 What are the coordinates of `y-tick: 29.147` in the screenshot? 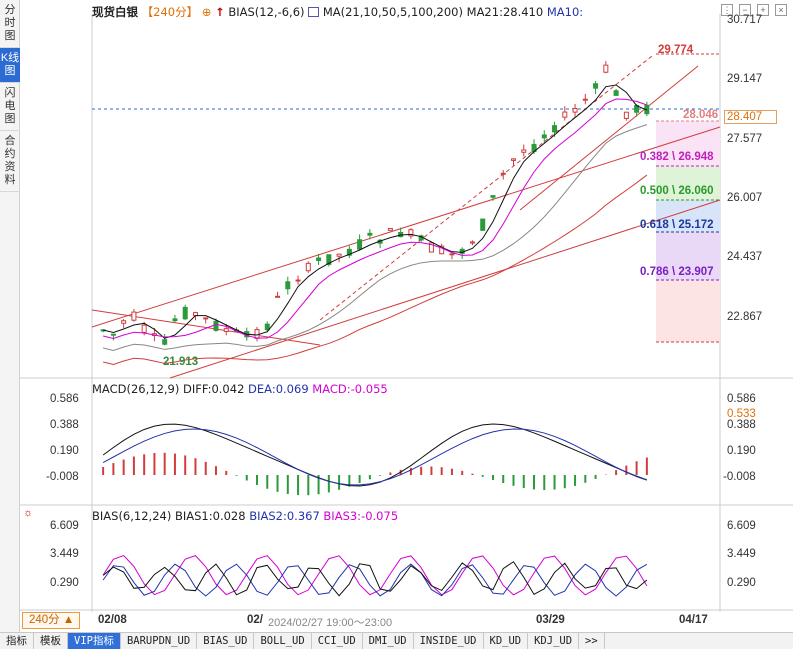 It's located at (745, 79).